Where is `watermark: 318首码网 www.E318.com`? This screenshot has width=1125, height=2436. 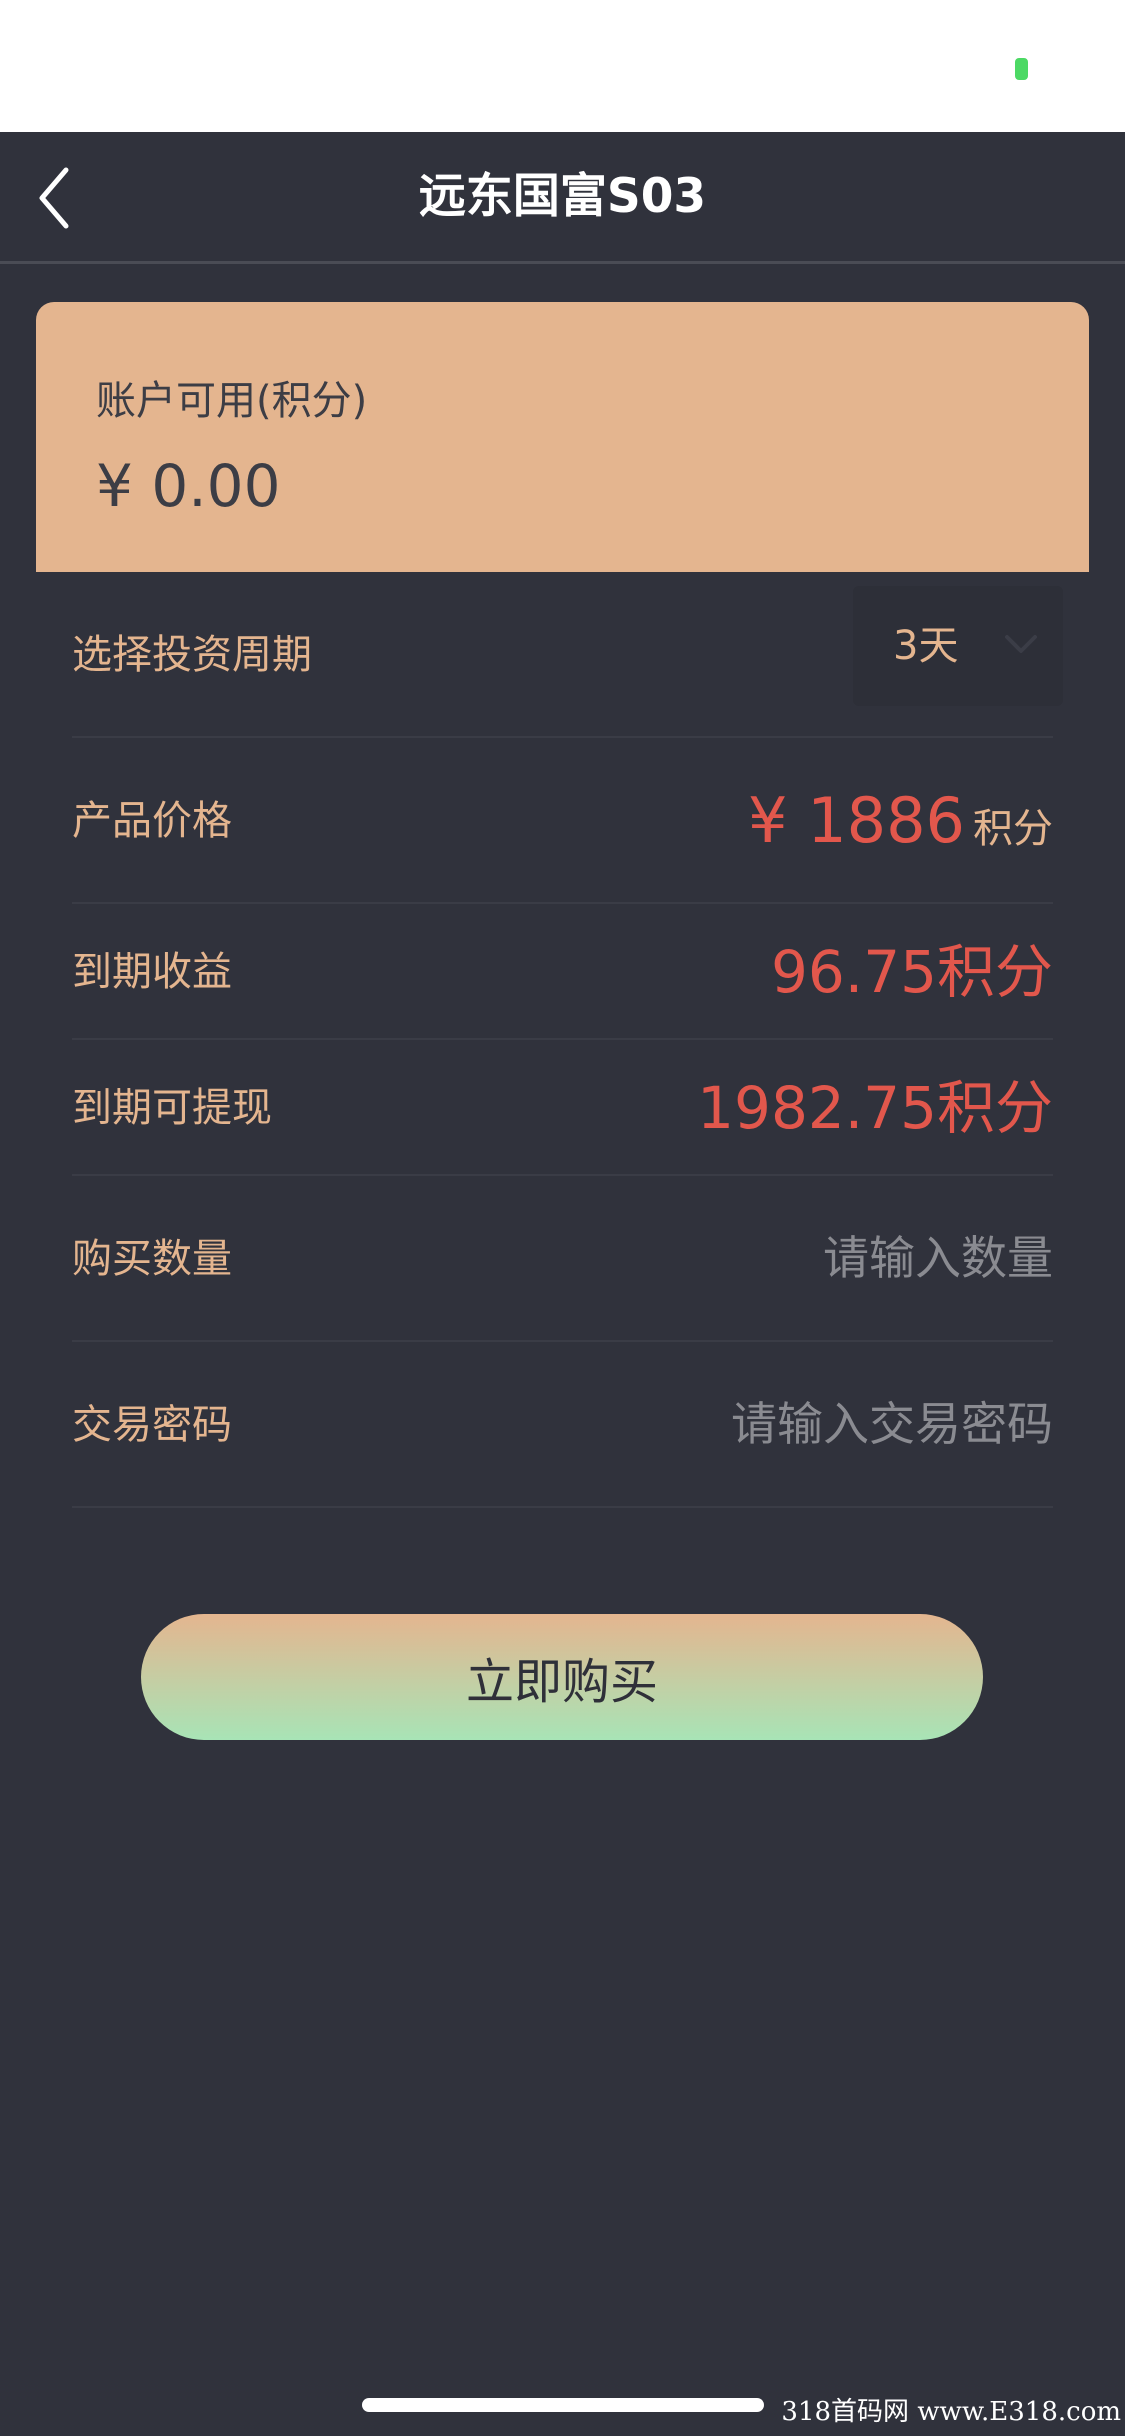 watermark: 318首码网 www.E318.com is located at coordinates (951, 2409).